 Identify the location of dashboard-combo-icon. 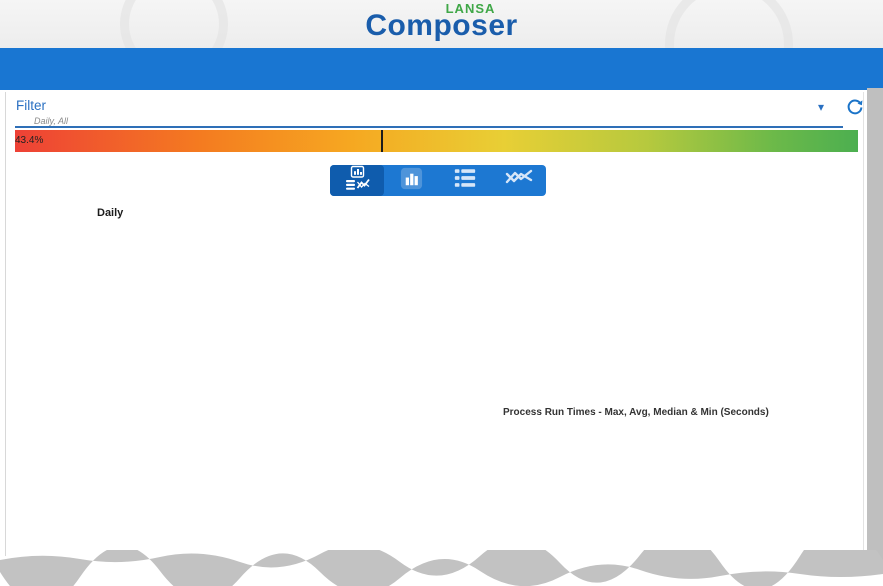
(357, 180).